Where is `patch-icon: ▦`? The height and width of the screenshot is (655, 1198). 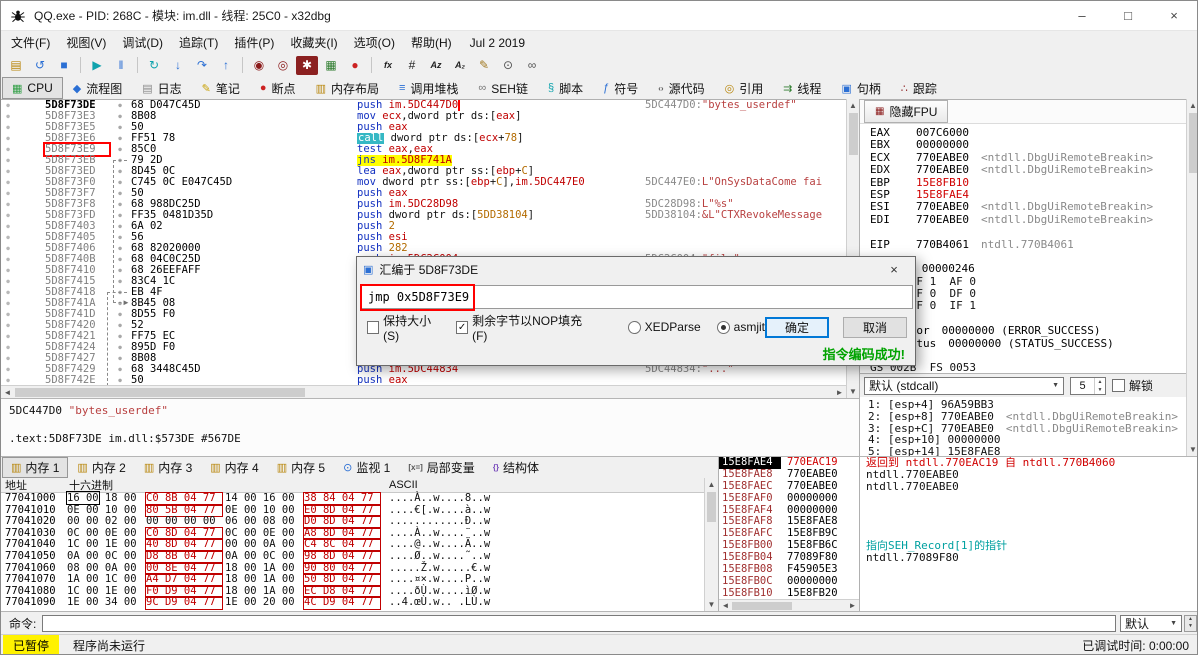 patch-icon: ▦ is located at coordinates (331, 65).